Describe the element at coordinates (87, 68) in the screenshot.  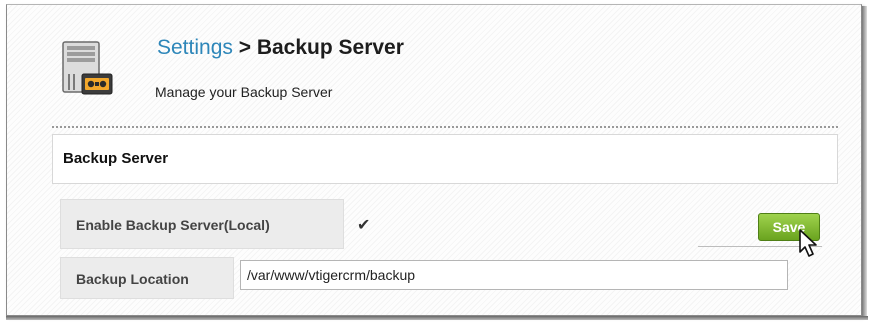
I see `server-backup-icon` at that location.